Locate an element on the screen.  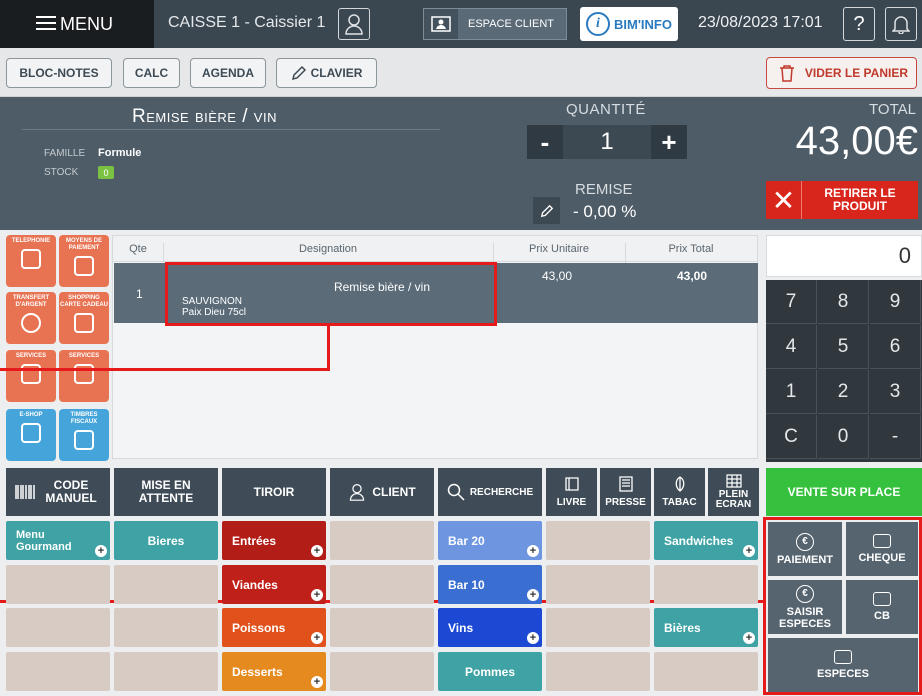
category-entrees: Entrées + is located at coordinates (274, 540).